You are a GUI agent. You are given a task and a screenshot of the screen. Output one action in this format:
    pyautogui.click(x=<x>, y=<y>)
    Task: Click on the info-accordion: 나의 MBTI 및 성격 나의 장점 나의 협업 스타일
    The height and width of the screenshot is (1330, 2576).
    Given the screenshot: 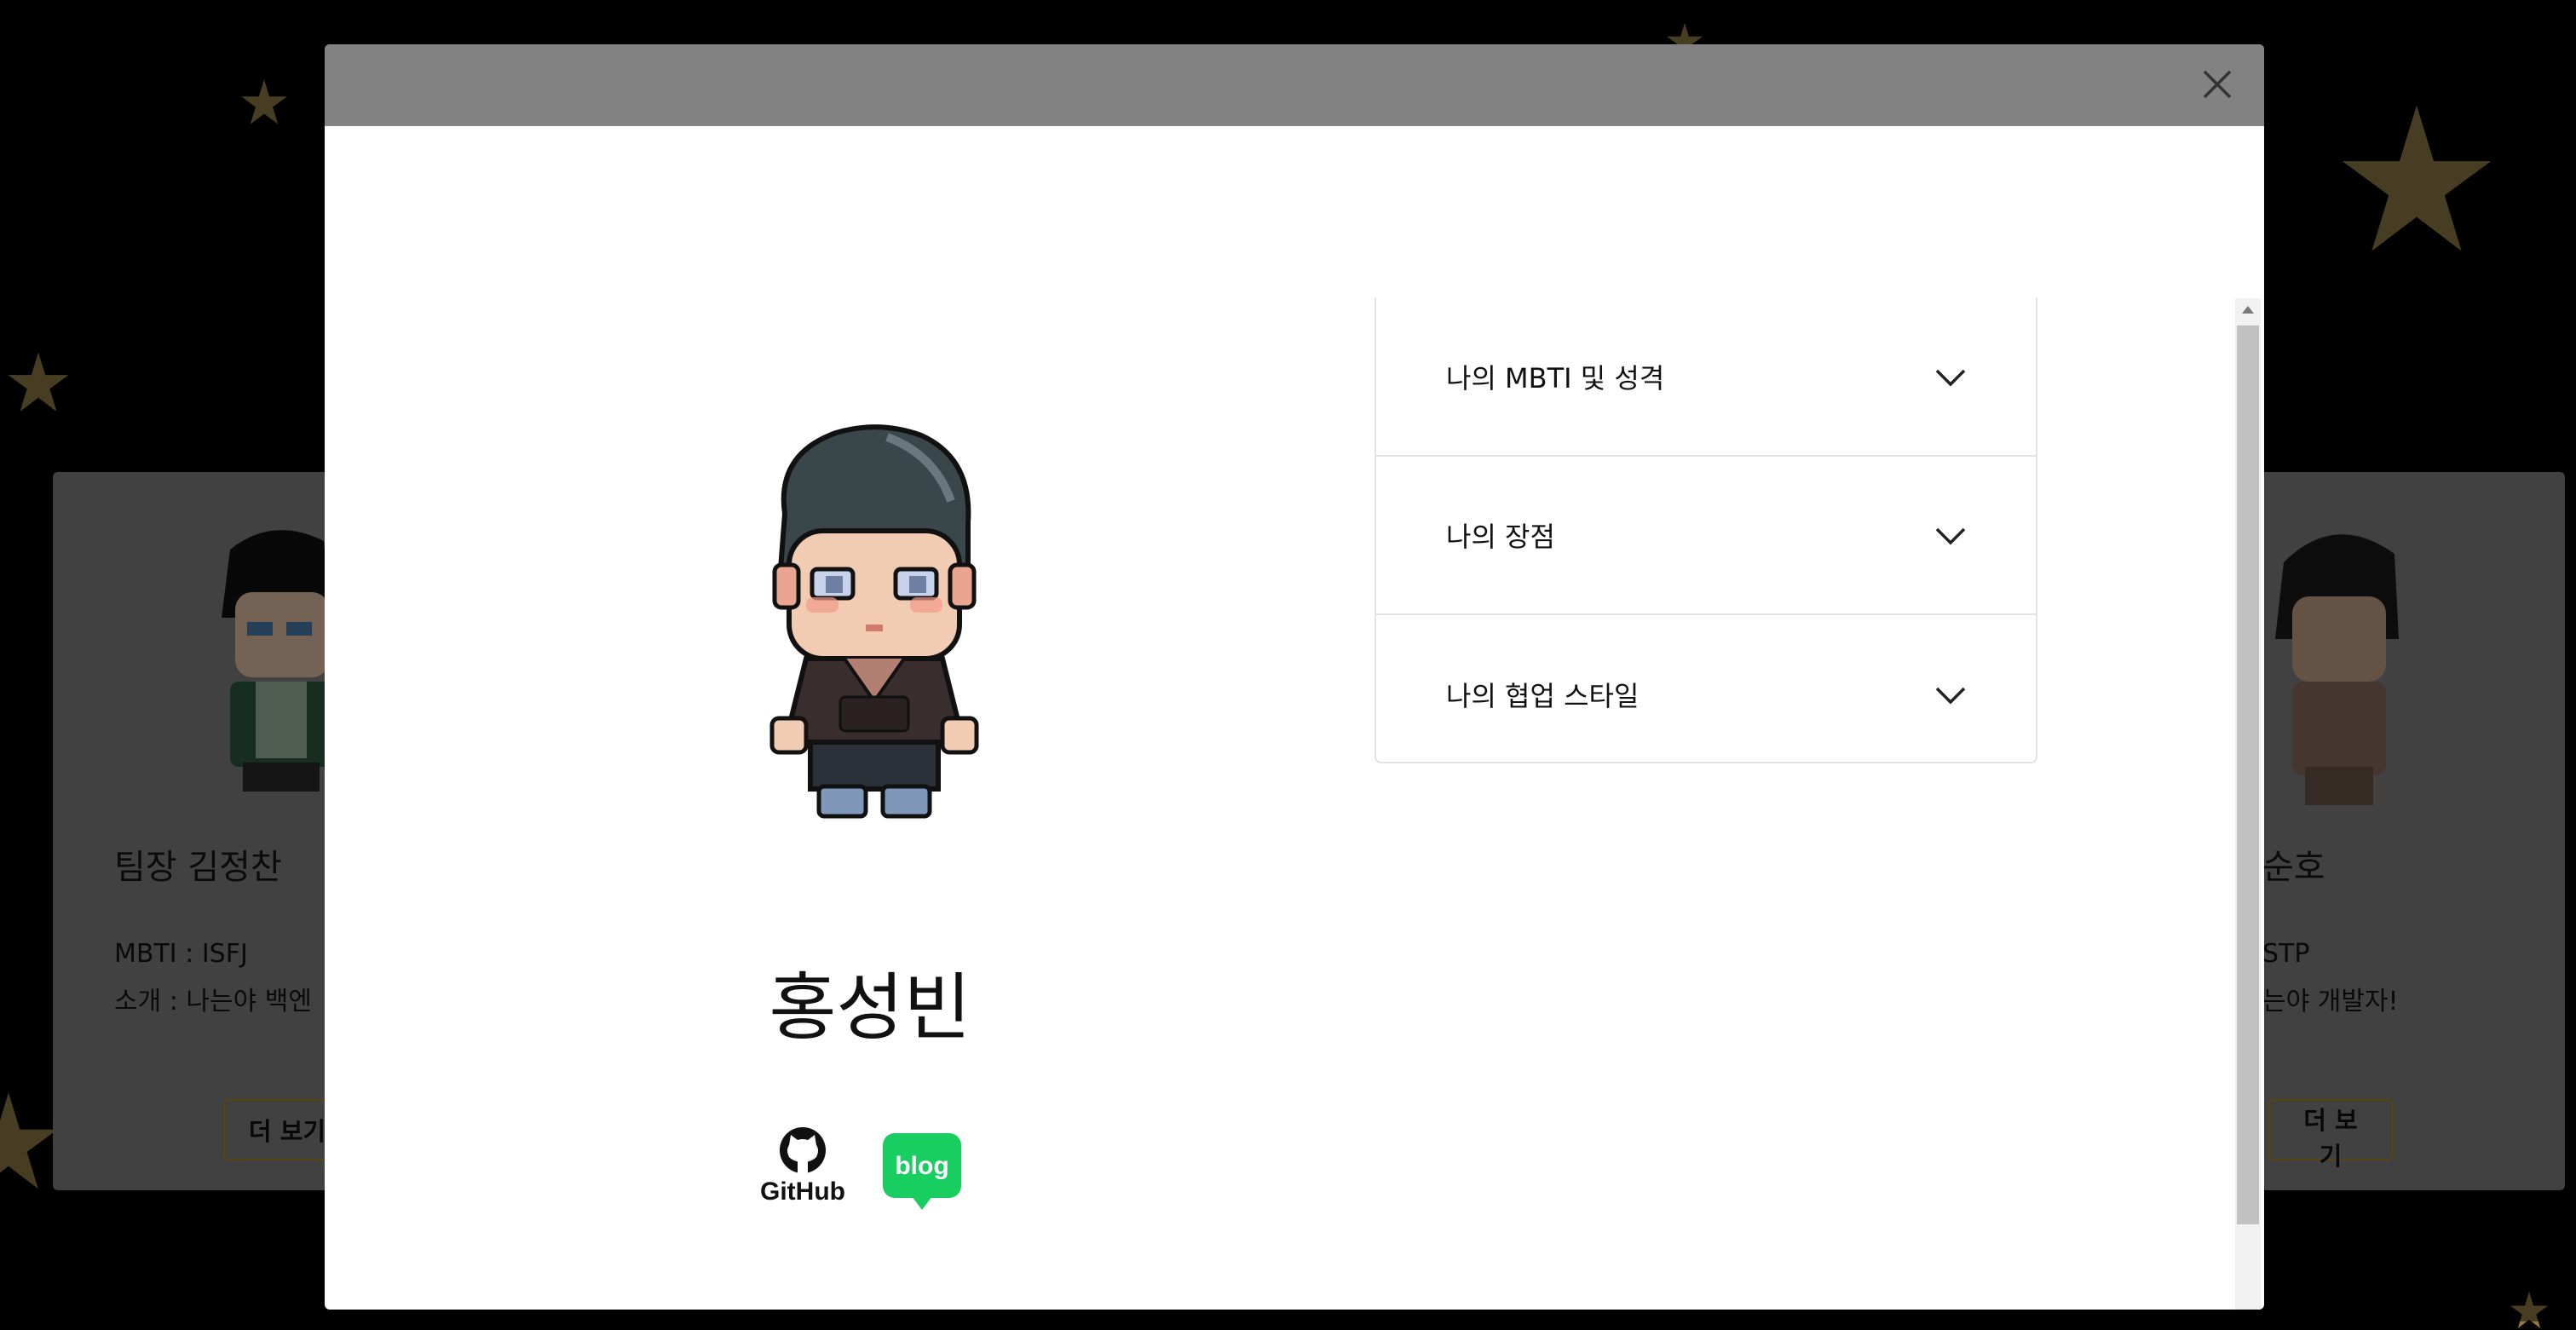 What is the action you would take?
    pyautogui.click(x=1705, y=530)
    